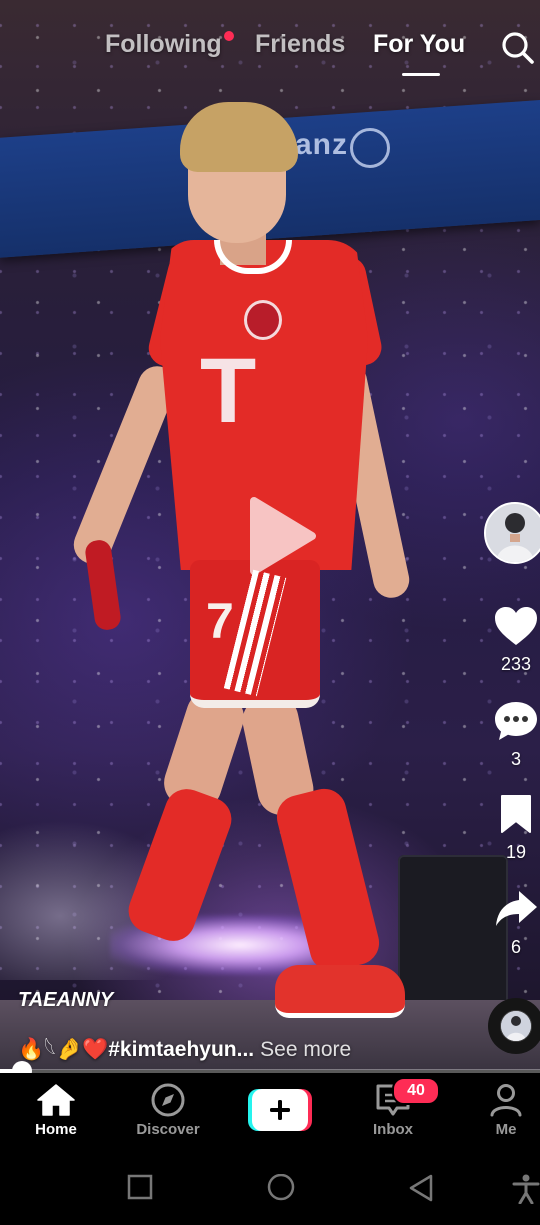 This screenshot has height=1225, width=540. Describe the element at coordinates (506, 1100) in the screenshot. I see `profile-icon` at that location.